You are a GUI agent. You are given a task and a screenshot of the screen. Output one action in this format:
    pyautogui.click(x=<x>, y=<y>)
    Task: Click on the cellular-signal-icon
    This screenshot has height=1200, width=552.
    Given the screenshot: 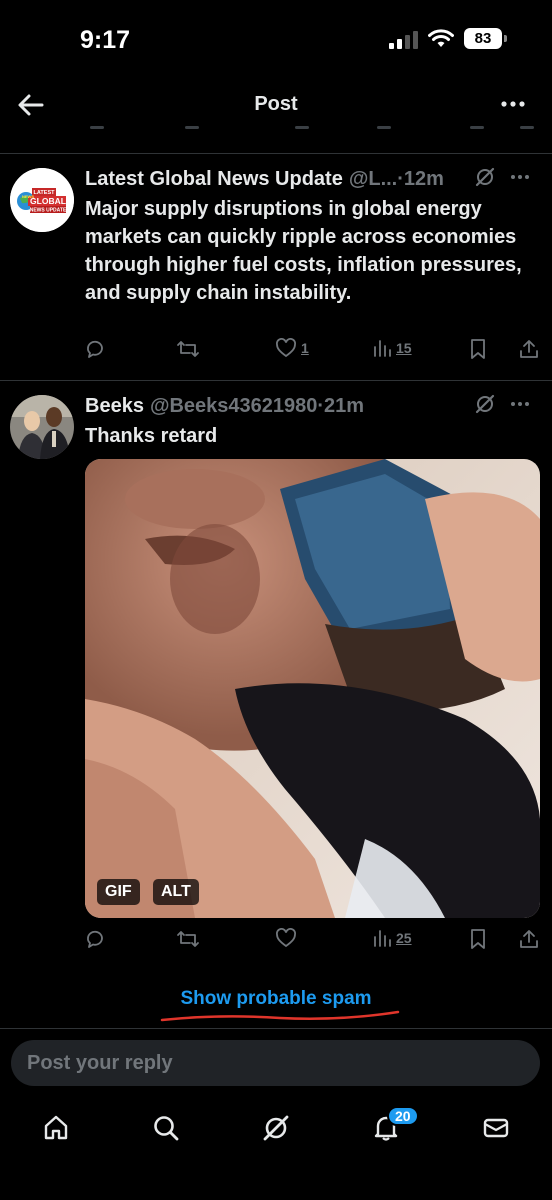 What is the action you would take?
    pyautogui.click(x=403, y=39)
    